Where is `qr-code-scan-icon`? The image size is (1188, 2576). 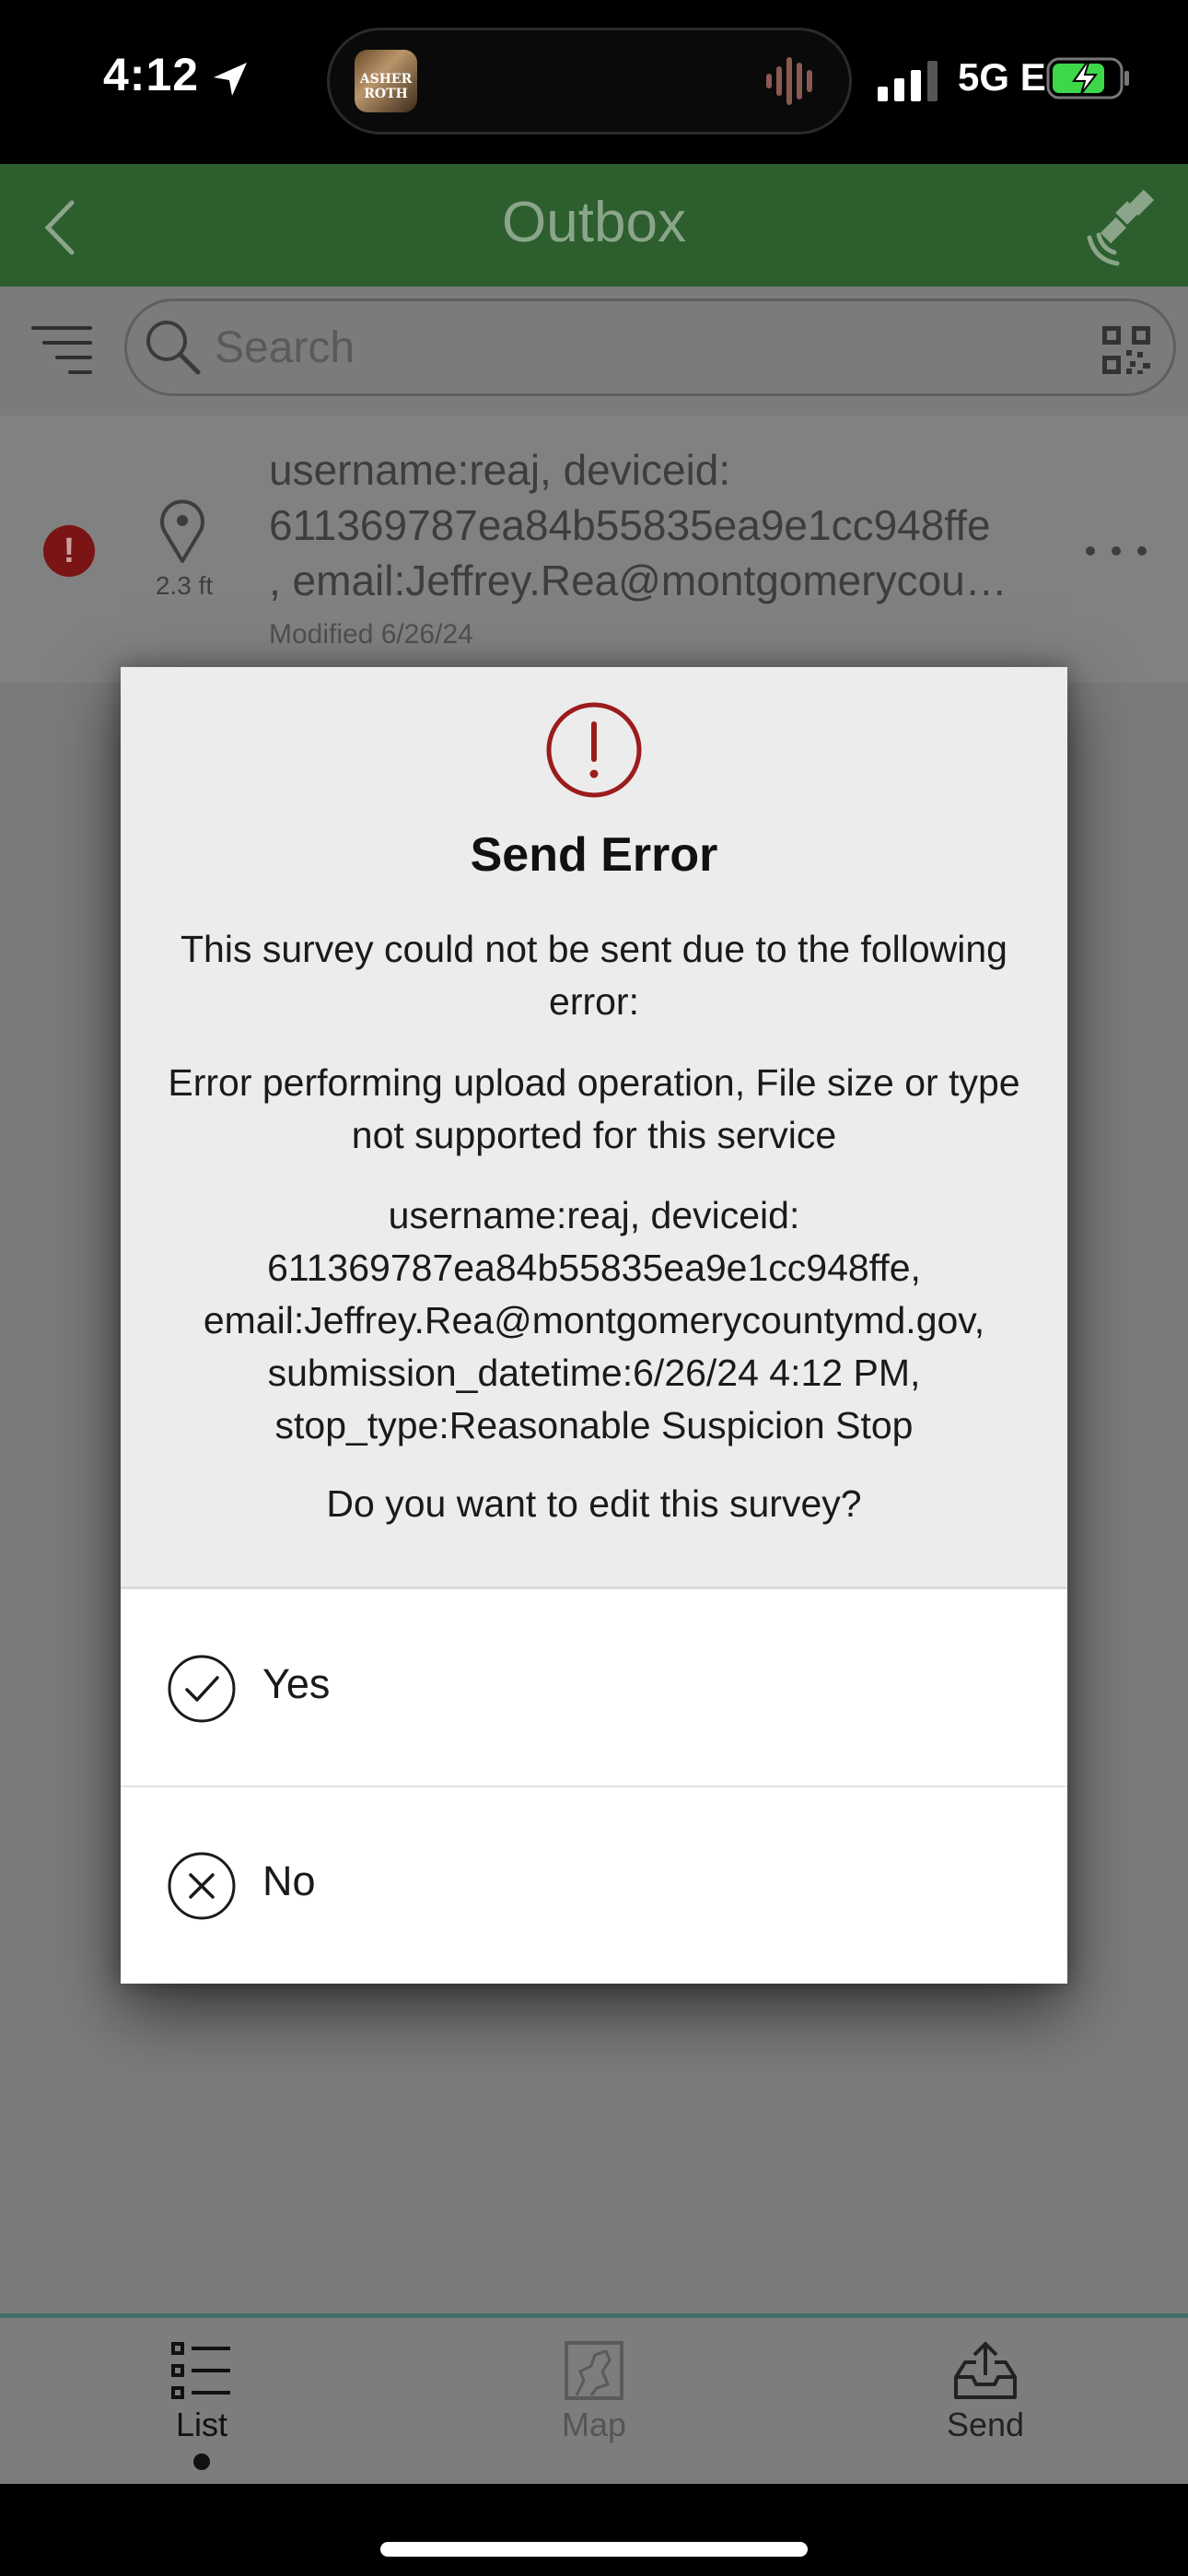
qr-code-scan-icon is located at coordinates (1126, 350).